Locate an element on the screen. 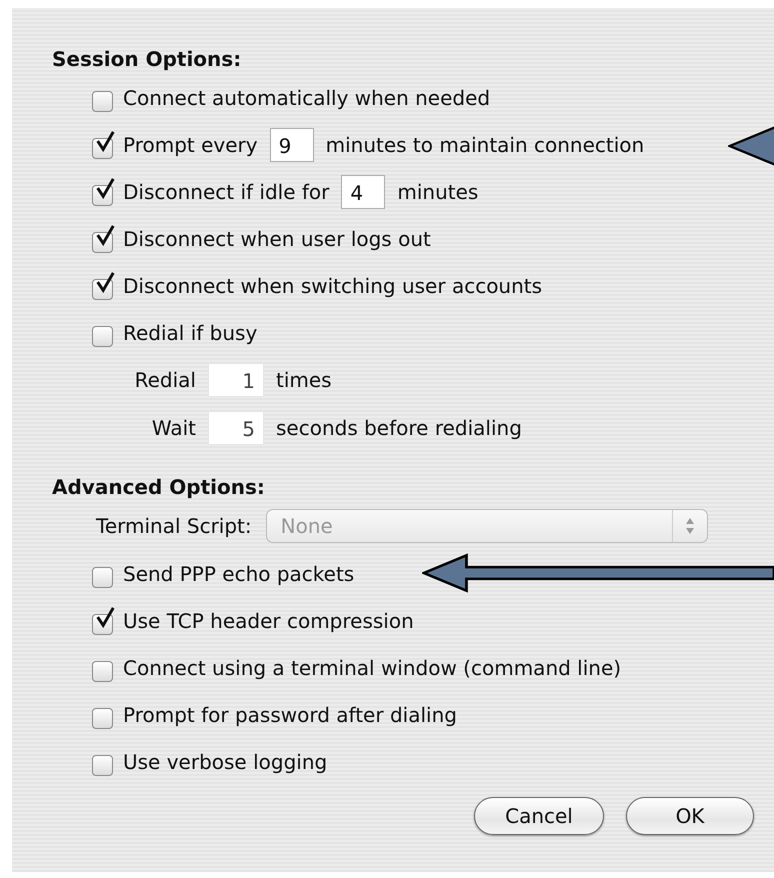 The height and width of the screenshot is (878, 774). checkbox-label: Prompt every is located at coordinates (190, 144).